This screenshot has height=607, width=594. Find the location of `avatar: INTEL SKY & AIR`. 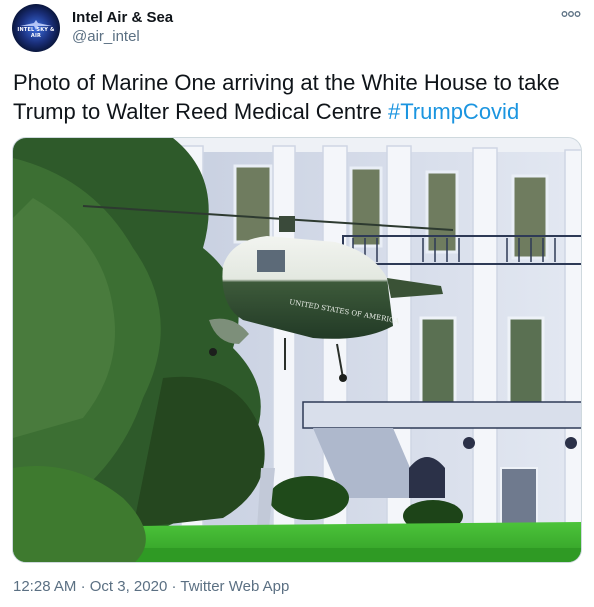

avatar: INTEL SKY & AIR is located at coordinates (36, 28).